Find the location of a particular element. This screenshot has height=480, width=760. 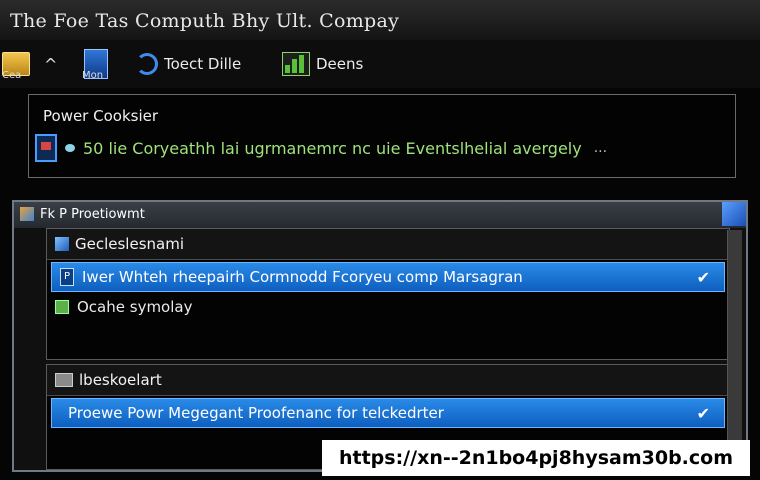

status-dot-icon is located at coordinates (70, 148).